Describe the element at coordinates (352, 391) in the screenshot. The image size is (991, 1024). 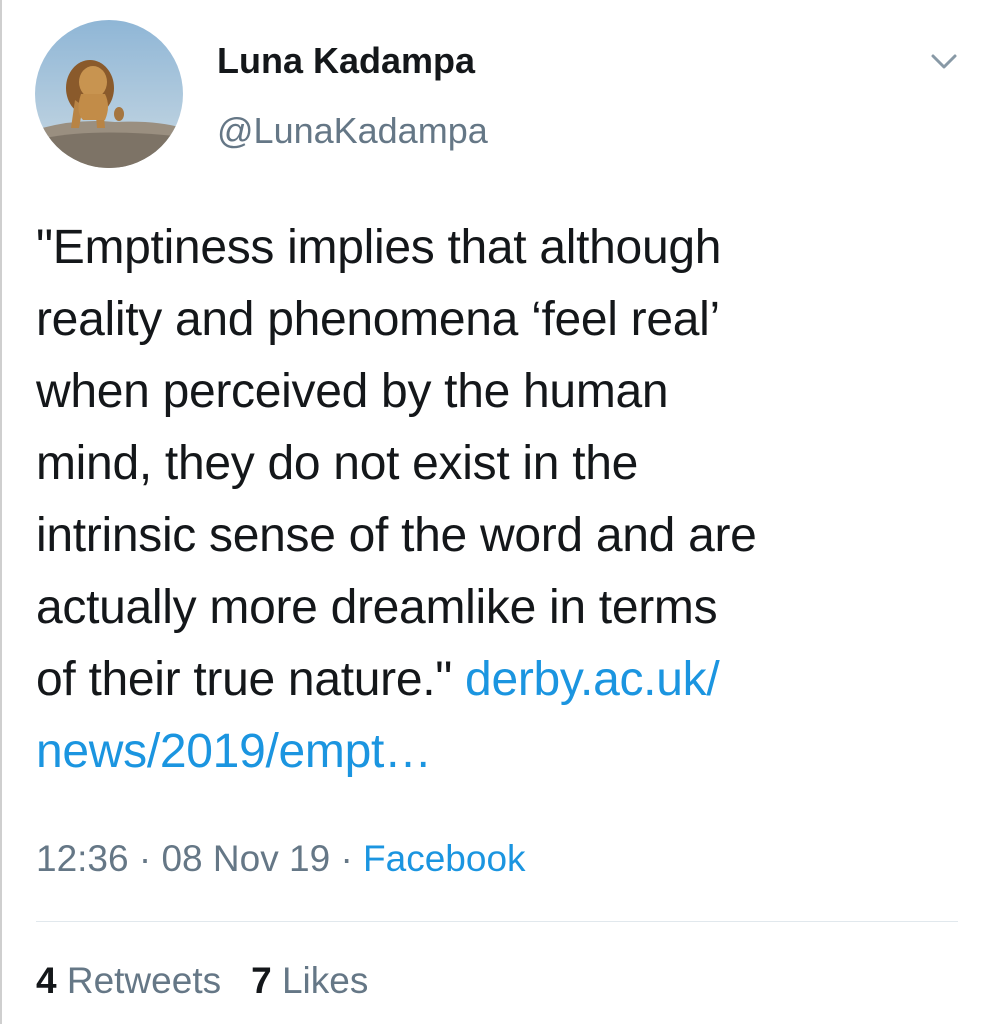
I see `tweet-text-line: when perceived by the human` at that location.